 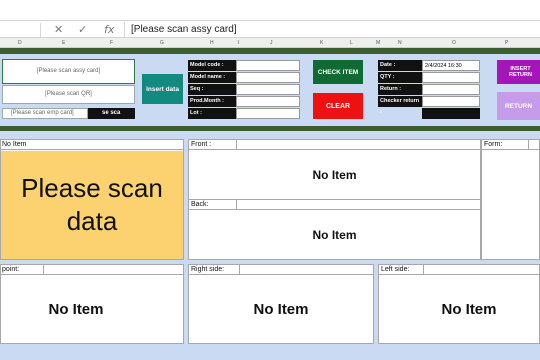 I want to click on prod-month-field, so click(x=268, y=101).